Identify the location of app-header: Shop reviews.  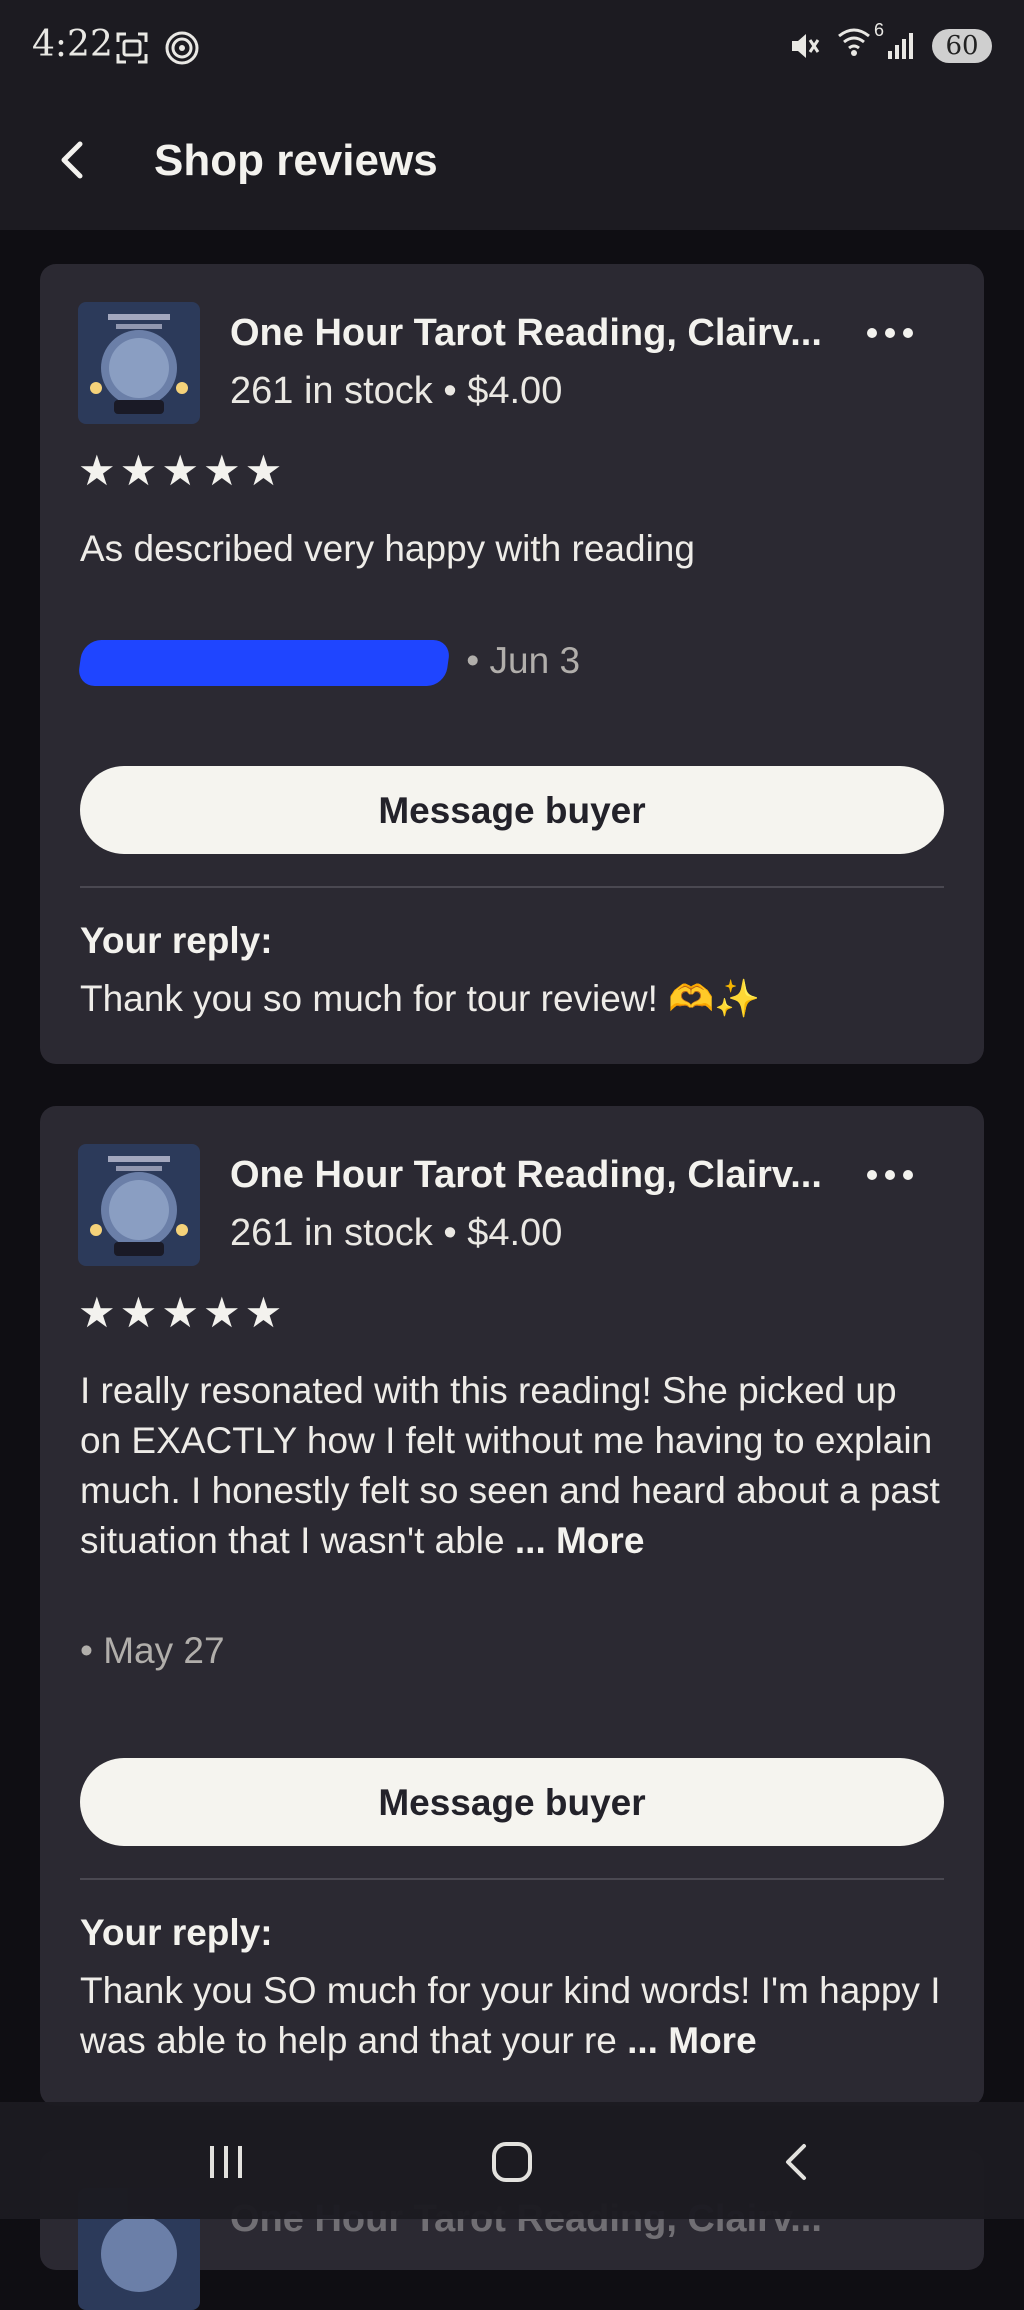
(512, 163).